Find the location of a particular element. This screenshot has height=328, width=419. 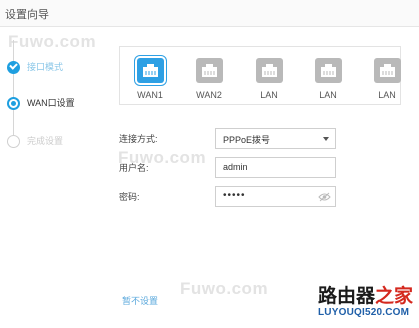

check-icon is located at coordinates (13, 67).